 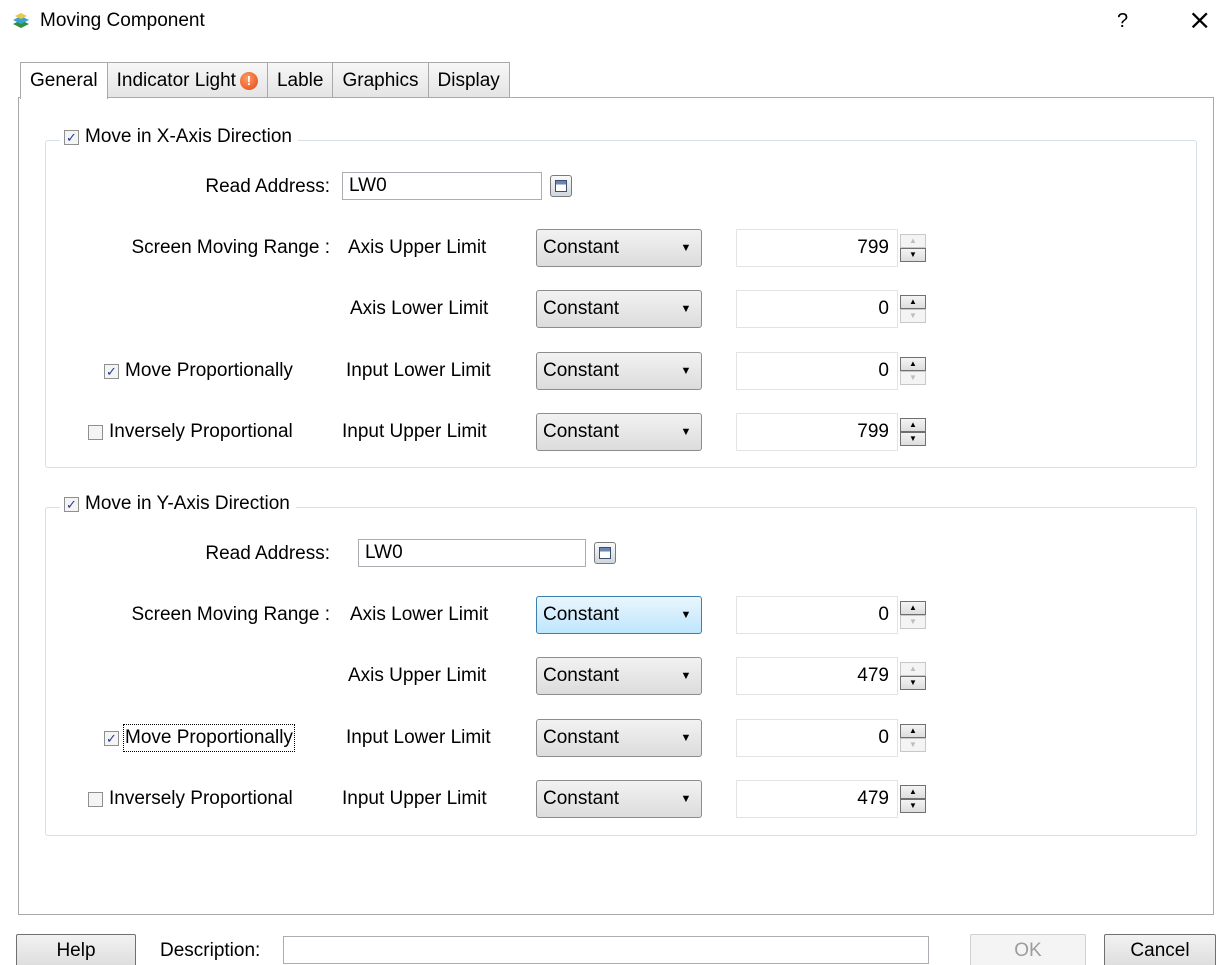 I want to click on tab-general: General, so click(x=64, y=80).